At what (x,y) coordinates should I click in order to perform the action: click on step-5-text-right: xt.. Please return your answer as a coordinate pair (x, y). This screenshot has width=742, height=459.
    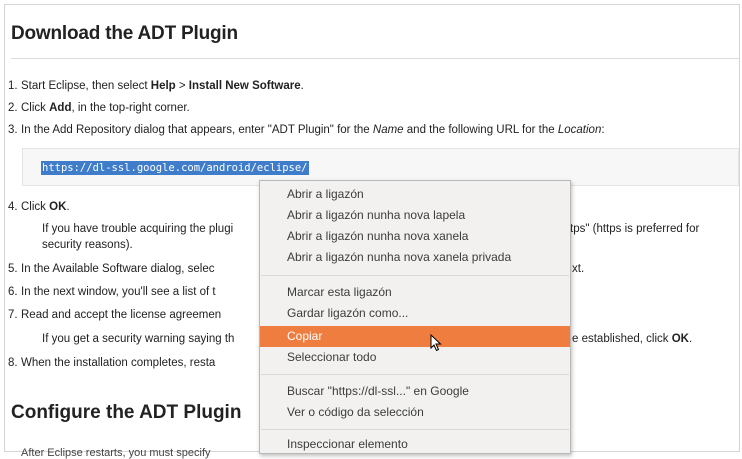
    Looking at the image, I should click on (578, 269).